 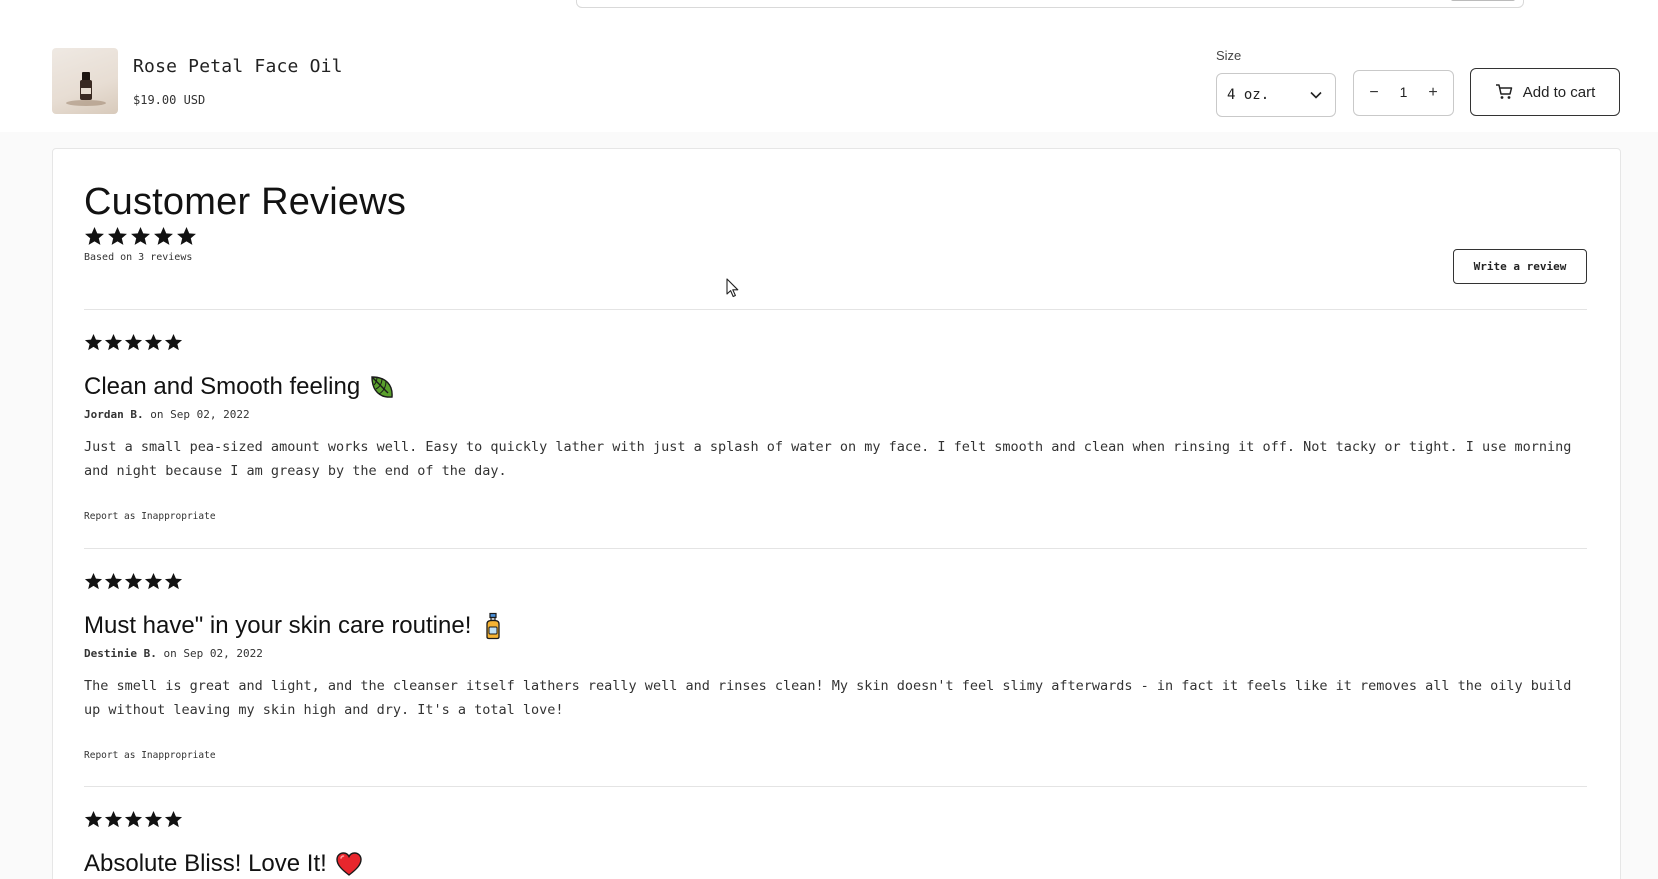 What do you see at coordinates (278, 625) in the screenshot?
I see `review-title-text: Must have" in your skin care routine!` at bounding box center [278, 625].